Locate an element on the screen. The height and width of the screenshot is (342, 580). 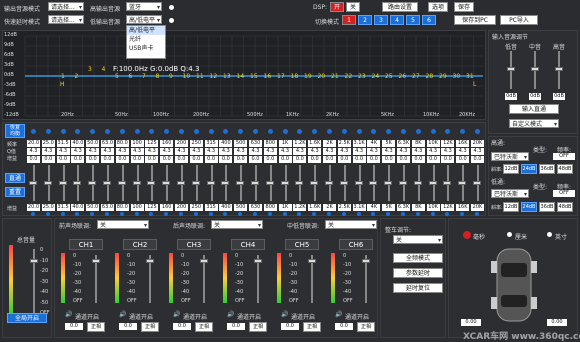
save-button: 保存 is located at coordinates (464, 7).